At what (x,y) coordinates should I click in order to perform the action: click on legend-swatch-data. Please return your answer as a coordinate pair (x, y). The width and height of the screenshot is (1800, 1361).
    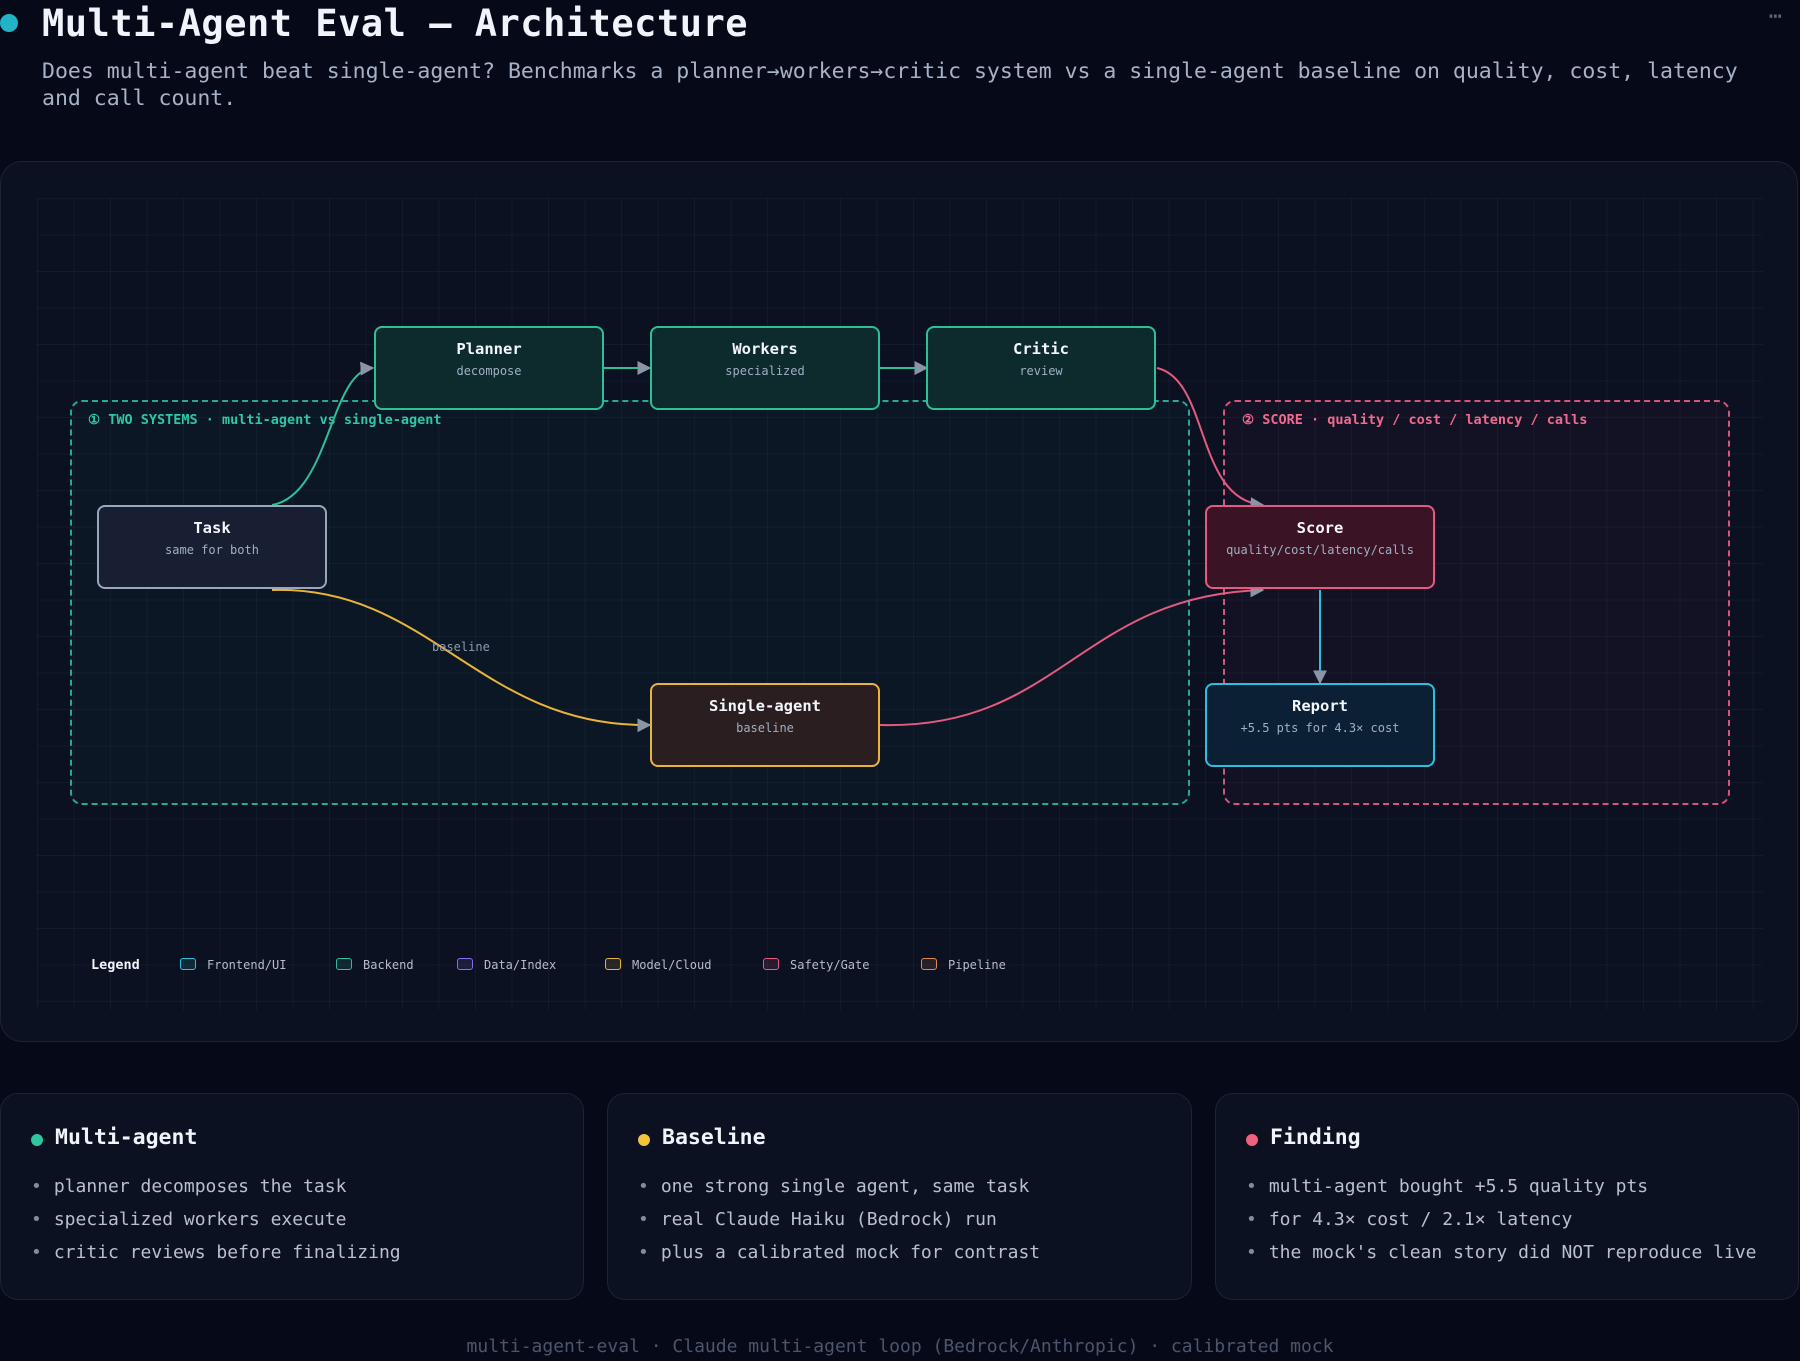
    Looking at the image, I should click on (465, 964).